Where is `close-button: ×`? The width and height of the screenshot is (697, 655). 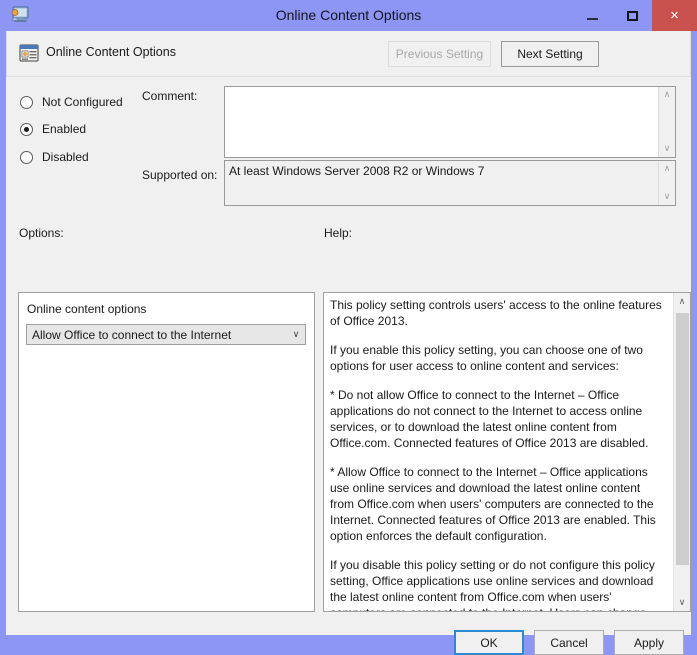
close-button: × is located at coordinates (674, 15).